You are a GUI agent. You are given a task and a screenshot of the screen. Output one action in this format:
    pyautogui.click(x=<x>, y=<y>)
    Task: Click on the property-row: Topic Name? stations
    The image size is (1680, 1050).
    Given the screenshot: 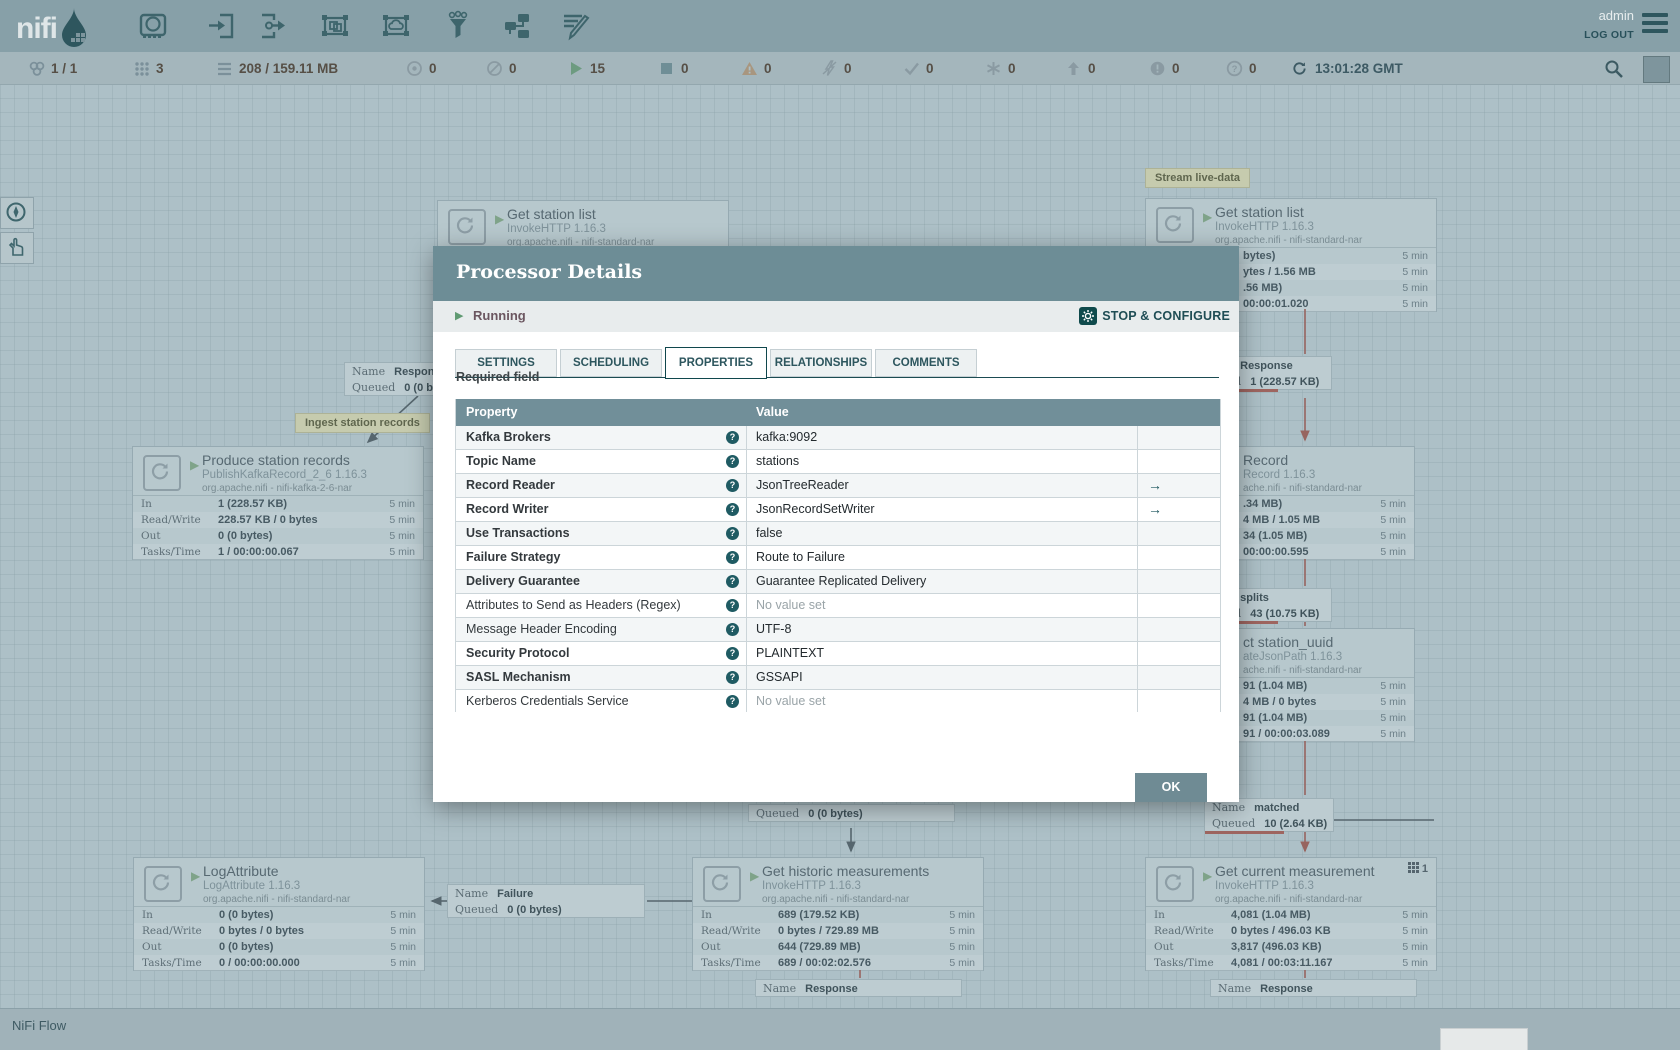 What is the action you would take?
    pyautogui.click(x=838, y=462)
    